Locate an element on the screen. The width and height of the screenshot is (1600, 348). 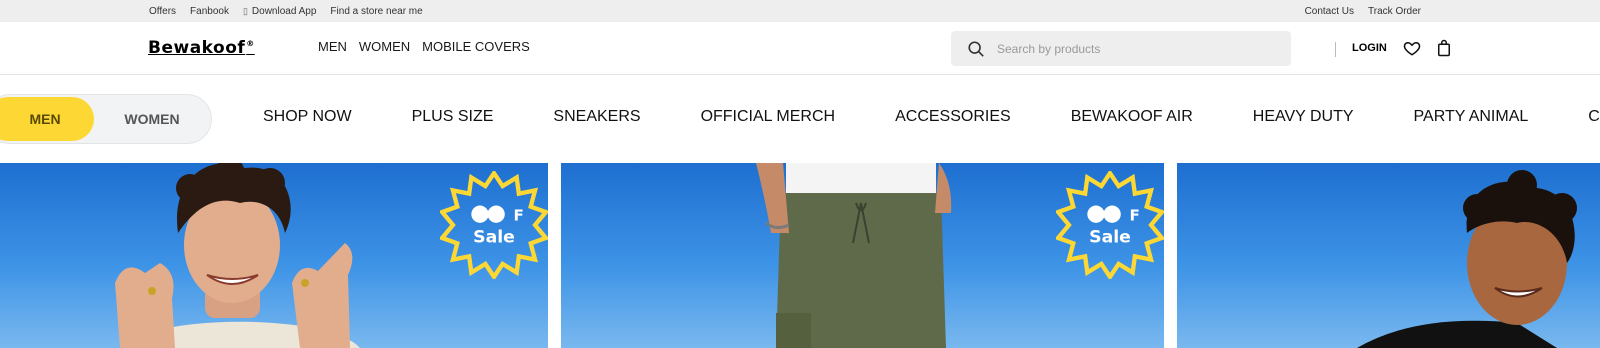
gender-toggle: MEN WOMEN is located at coordinates (105, 119).